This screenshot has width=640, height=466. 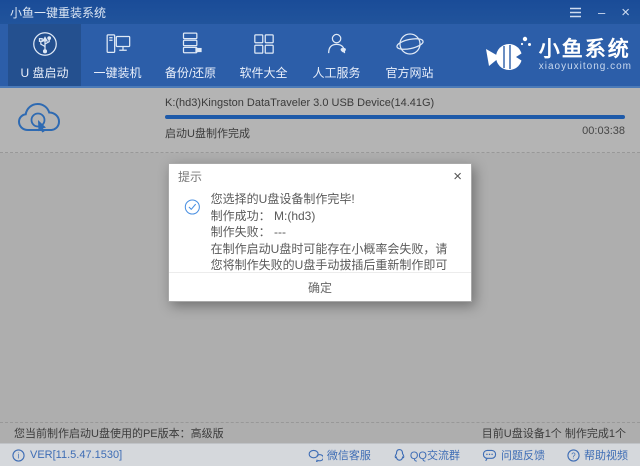 I want to click on nav-item-backup-restore: 备份/还原, so click(x=190, y=55).